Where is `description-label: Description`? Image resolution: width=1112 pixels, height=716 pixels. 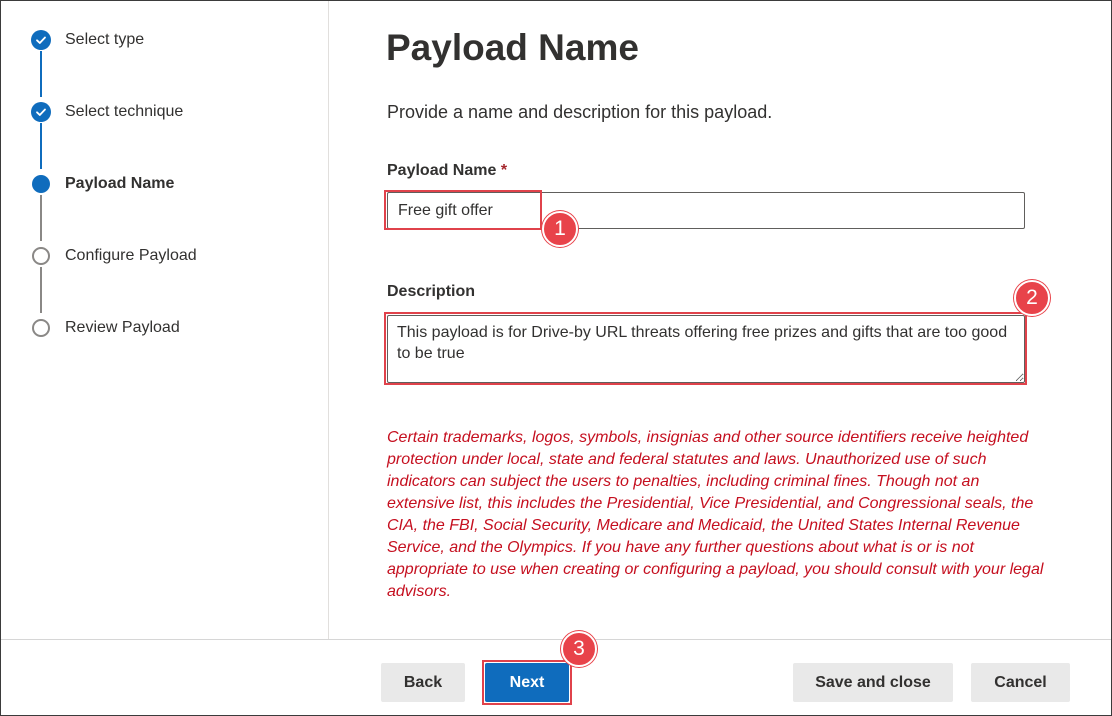
description-label: Description is located at coordinates (431, 291).